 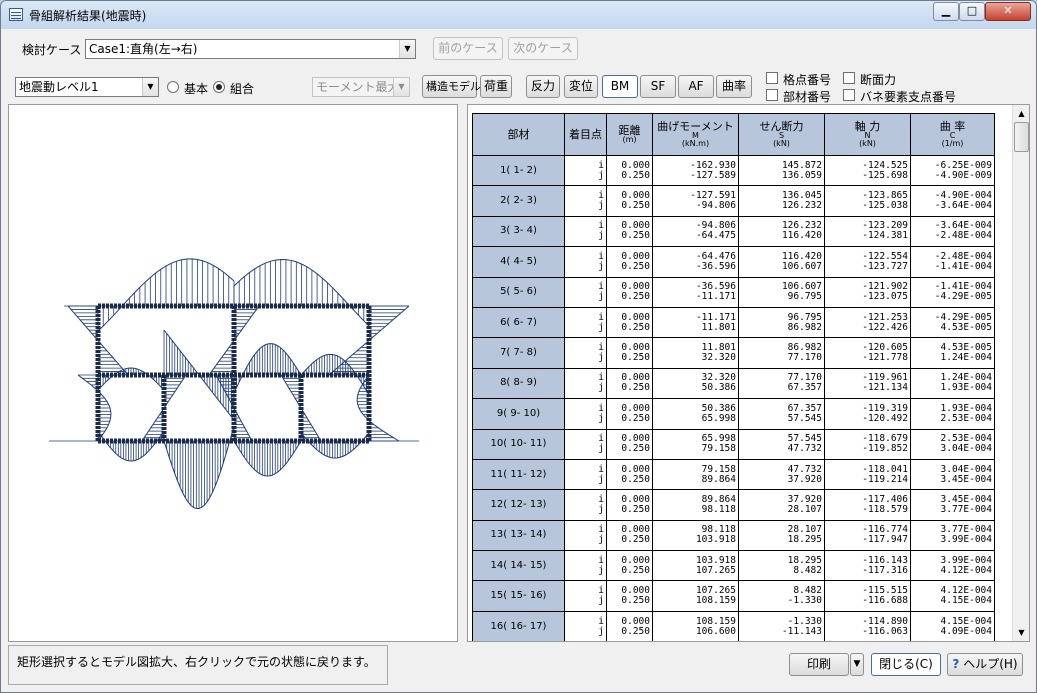 What do you see at coordinates (1021, 113) in the screenshot?
I see `scroll-up-icon: ▲` at bounding box center [1021, 113].